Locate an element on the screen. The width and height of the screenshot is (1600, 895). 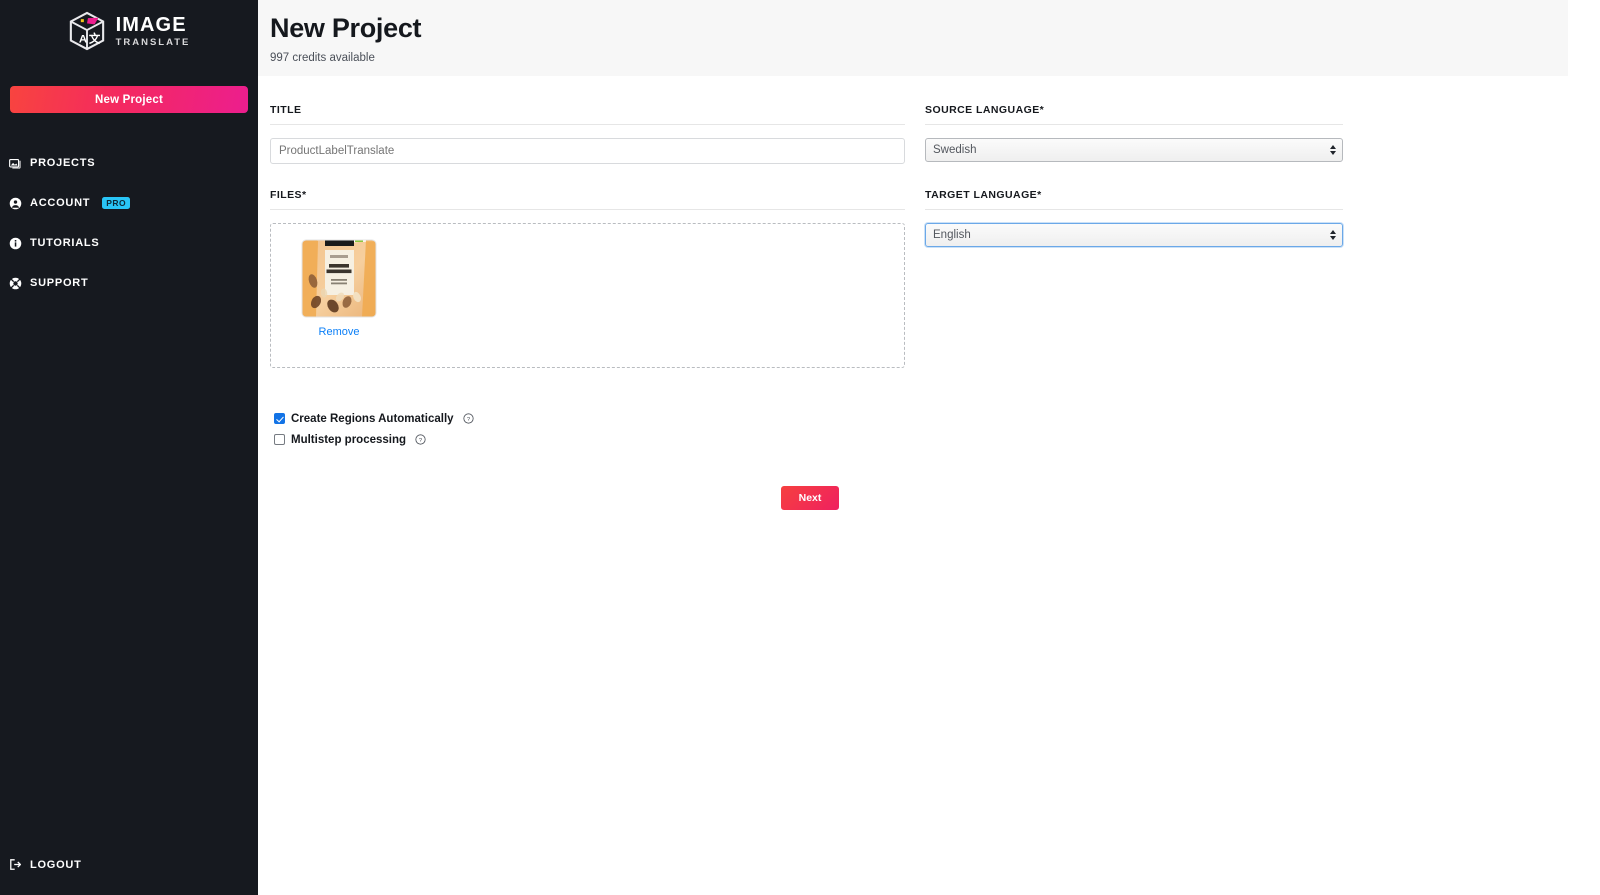
sidebar-item-tutorials: TUTORIALS is located at coordinates (129, 243).